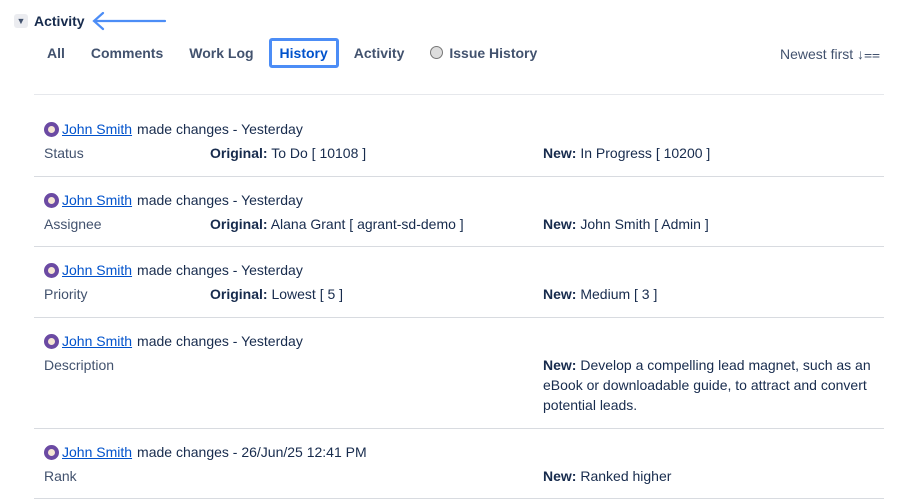 The image size is (908, 503). I want to click on field-name: Status, so click(64, 153).